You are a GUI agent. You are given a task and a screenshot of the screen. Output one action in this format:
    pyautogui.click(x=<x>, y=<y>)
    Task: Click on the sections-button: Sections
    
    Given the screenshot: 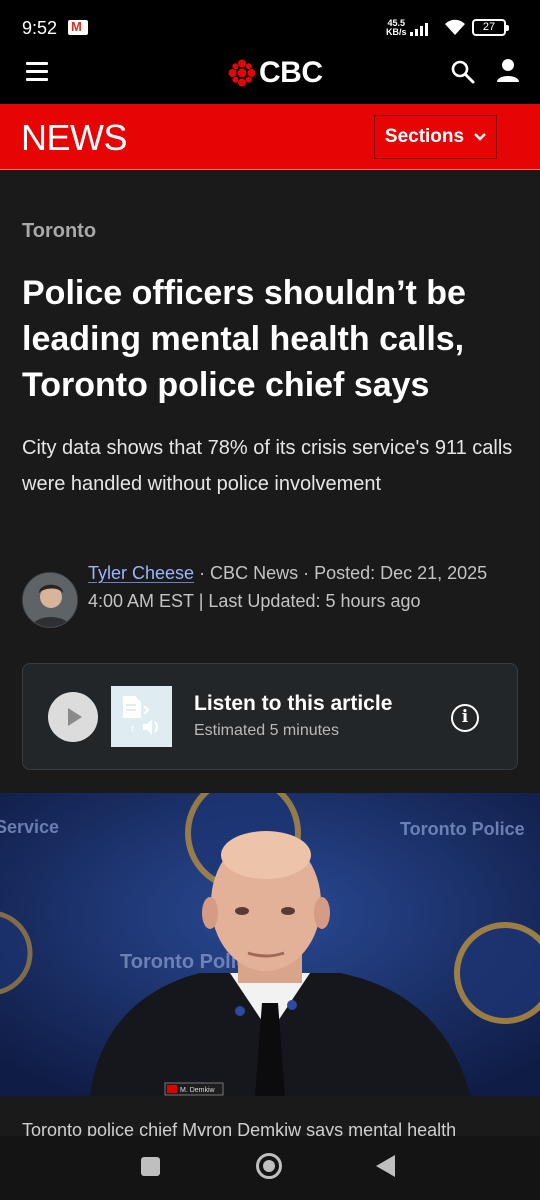 What is the action you would take?
    pyautogui.click(x=435, y=137)
    